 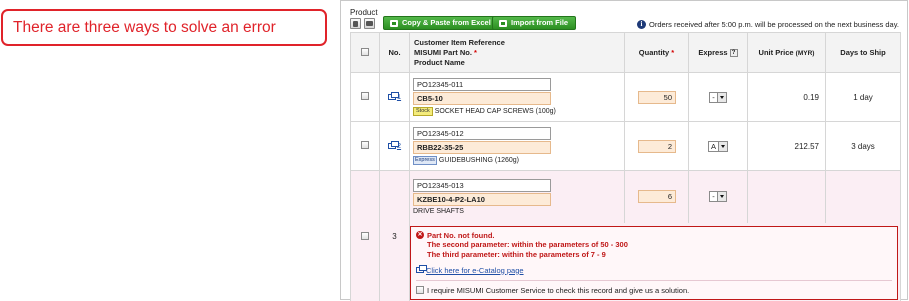 What do you see at coordinates (369, 23) in the screenshot?
I see `copy-icon` at bounding box center [369, 23].